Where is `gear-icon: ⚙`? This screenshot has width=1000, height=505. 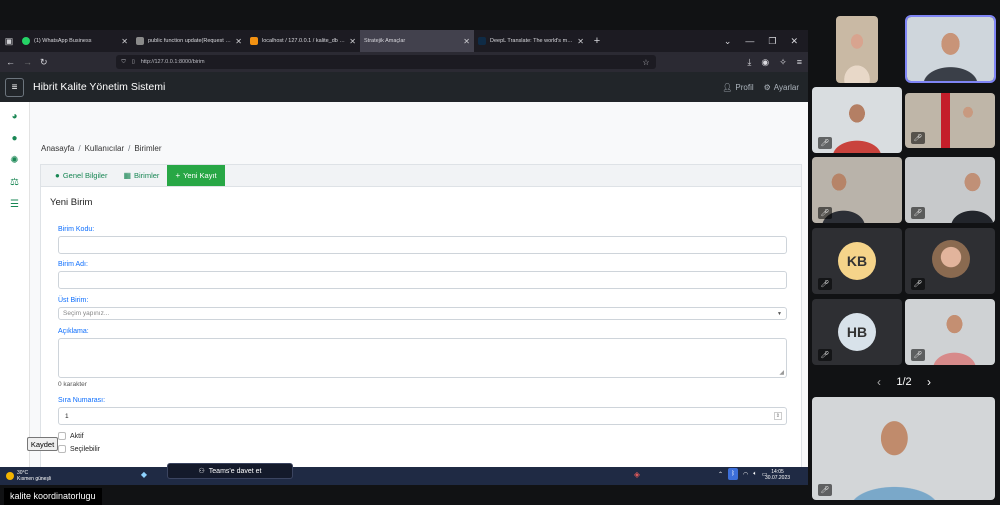
gear-icon: ⚙ is located at coordinates (767, 87).